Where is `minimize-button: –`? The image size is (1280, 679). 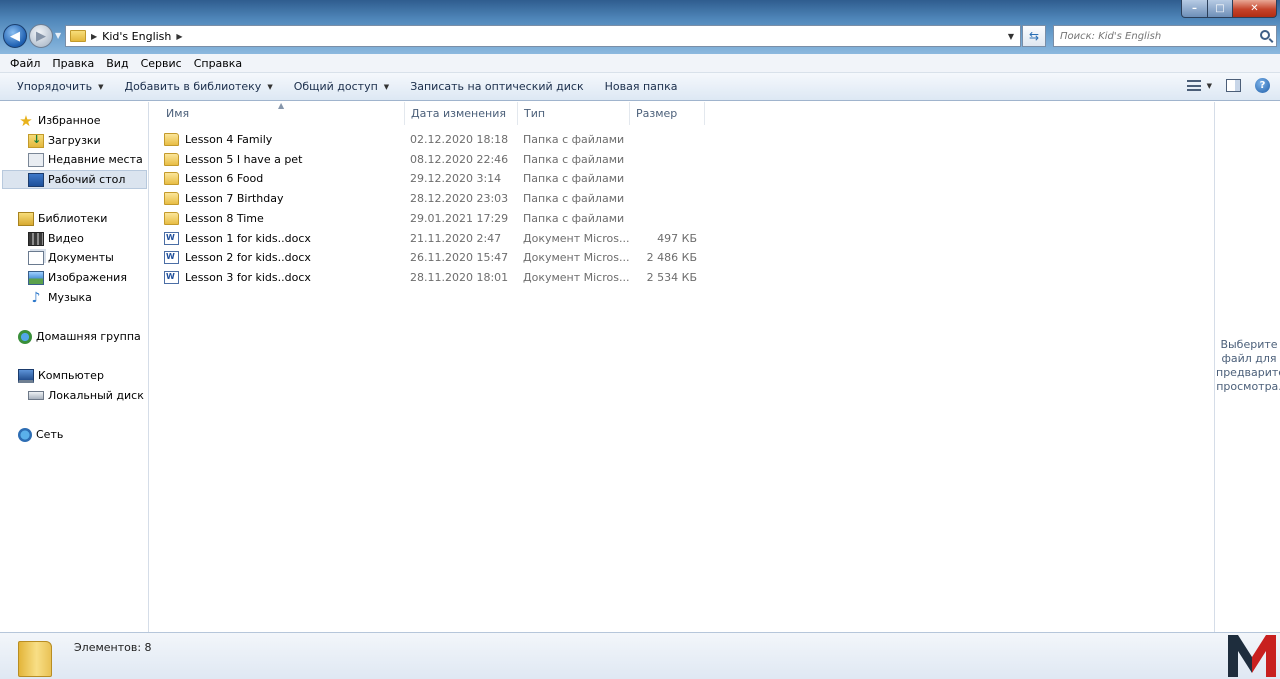 minimize-button: – is located at coordinates (1194, 9).